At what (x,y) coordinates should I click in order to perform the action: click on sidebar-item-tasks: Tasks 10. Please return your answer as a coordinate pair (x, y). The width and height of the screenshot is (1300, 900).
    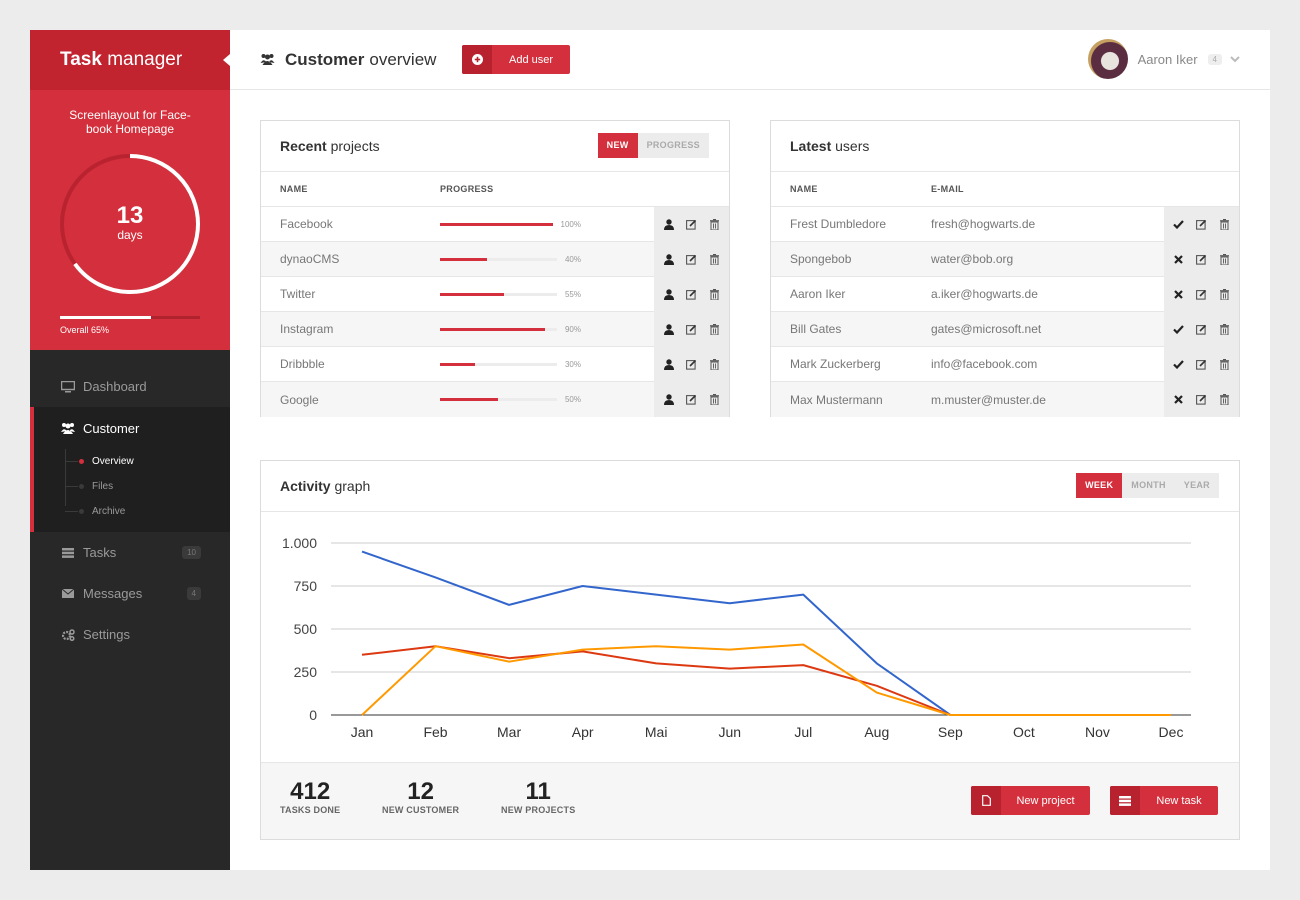
    Looking at the image, I should click on (130, 552).